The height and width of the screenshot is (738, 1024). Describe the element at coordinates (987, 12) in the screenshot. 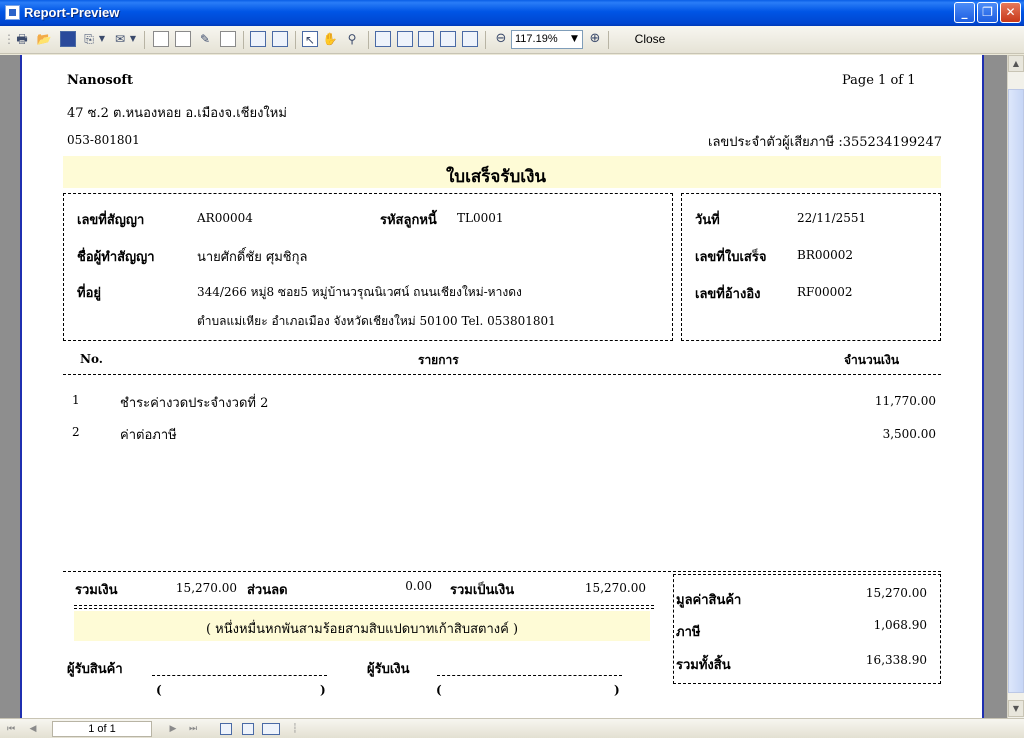

I see `maximize-button: ❐` at that location.